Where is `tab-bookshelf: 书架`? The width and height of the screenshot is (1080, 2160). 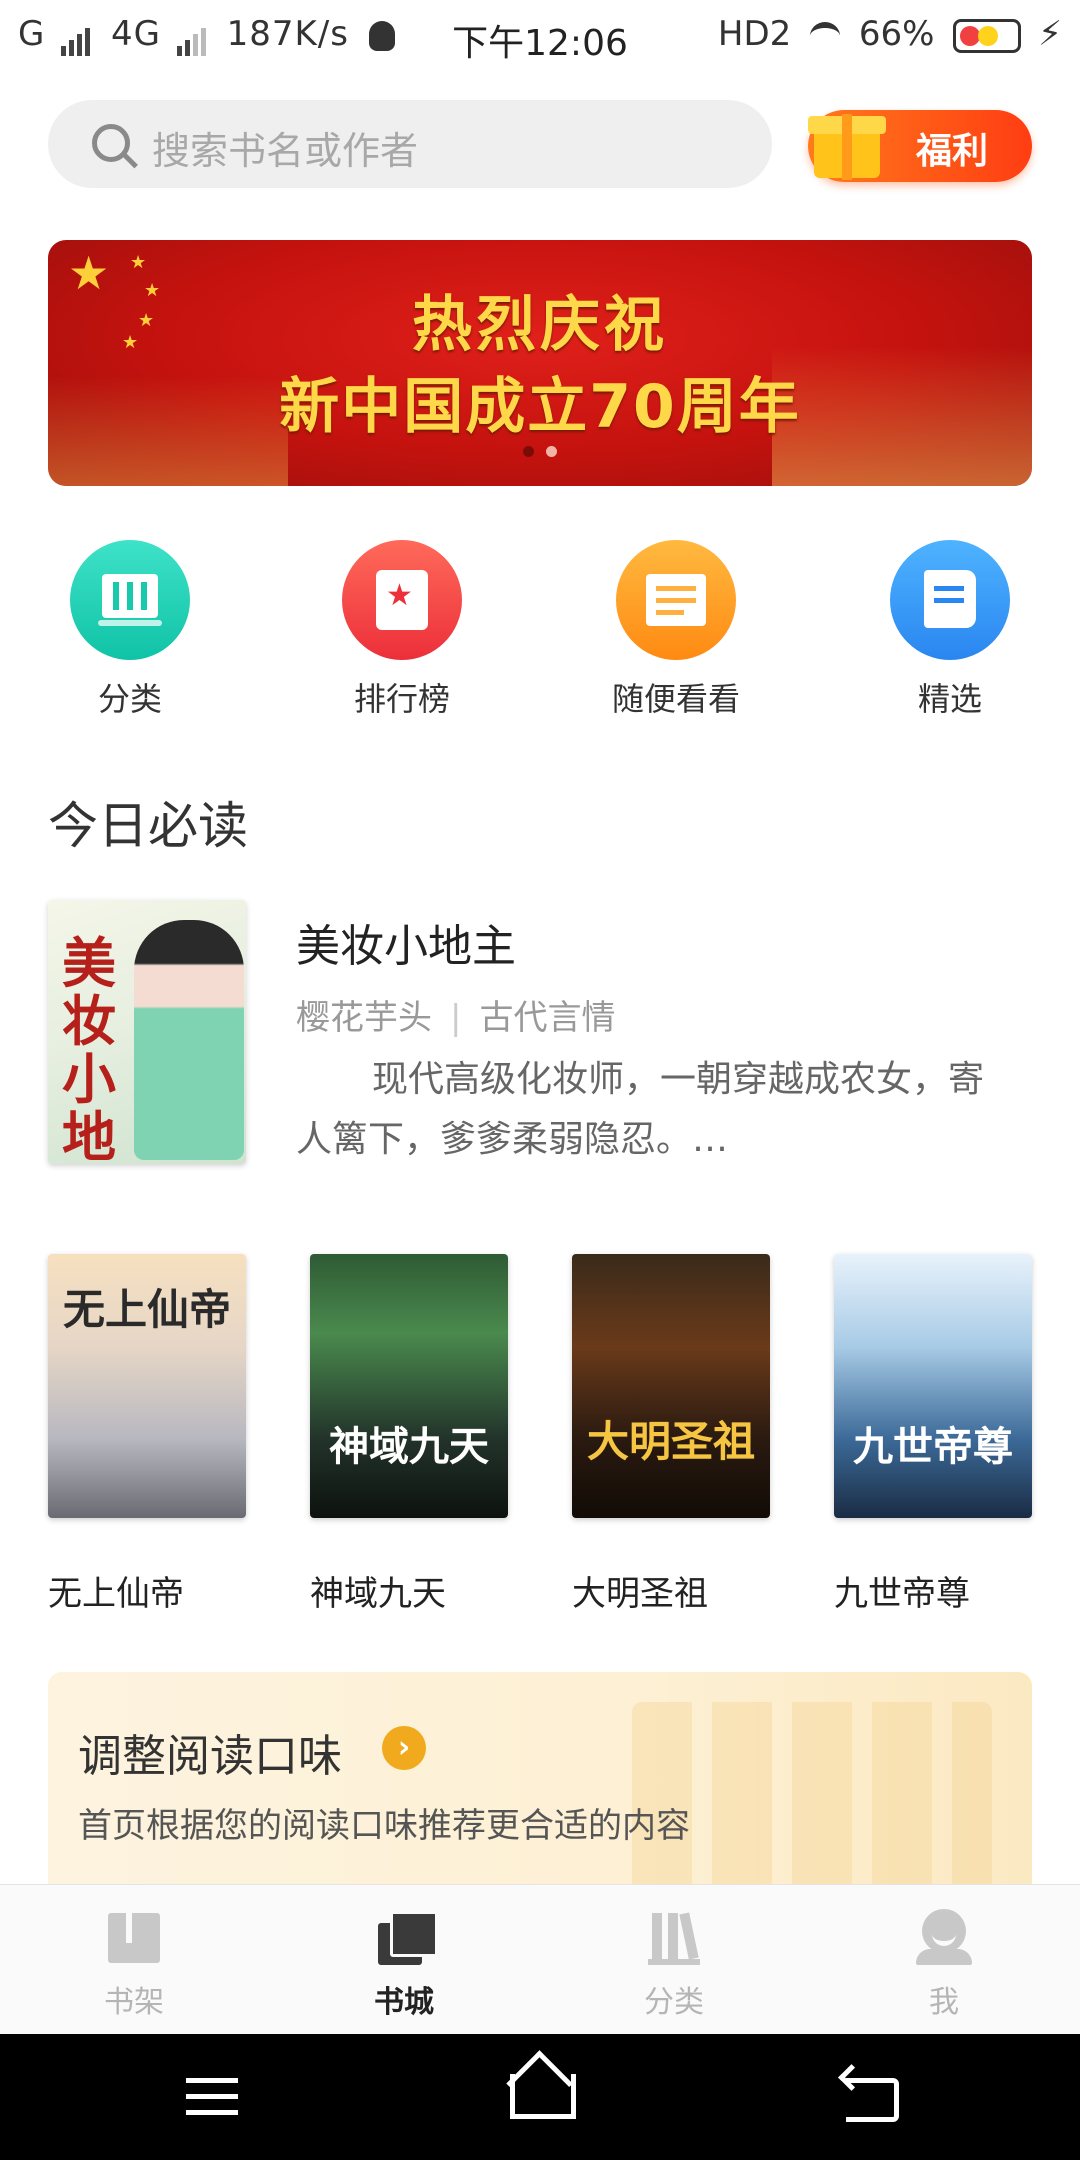
tab-bookshelf: 书架 is located at coordinates (134, 1965).